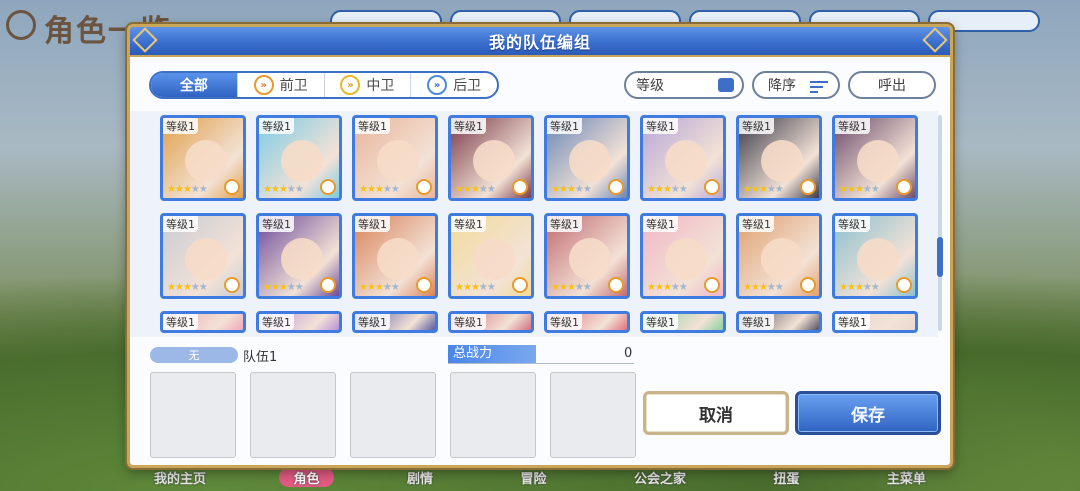 The width and height of the screenshot is (1080, 491). What do you see at coordinates (467, 86) in the screenshot?
I see `tab-label: 后卫` at bounding box center [467, 86].